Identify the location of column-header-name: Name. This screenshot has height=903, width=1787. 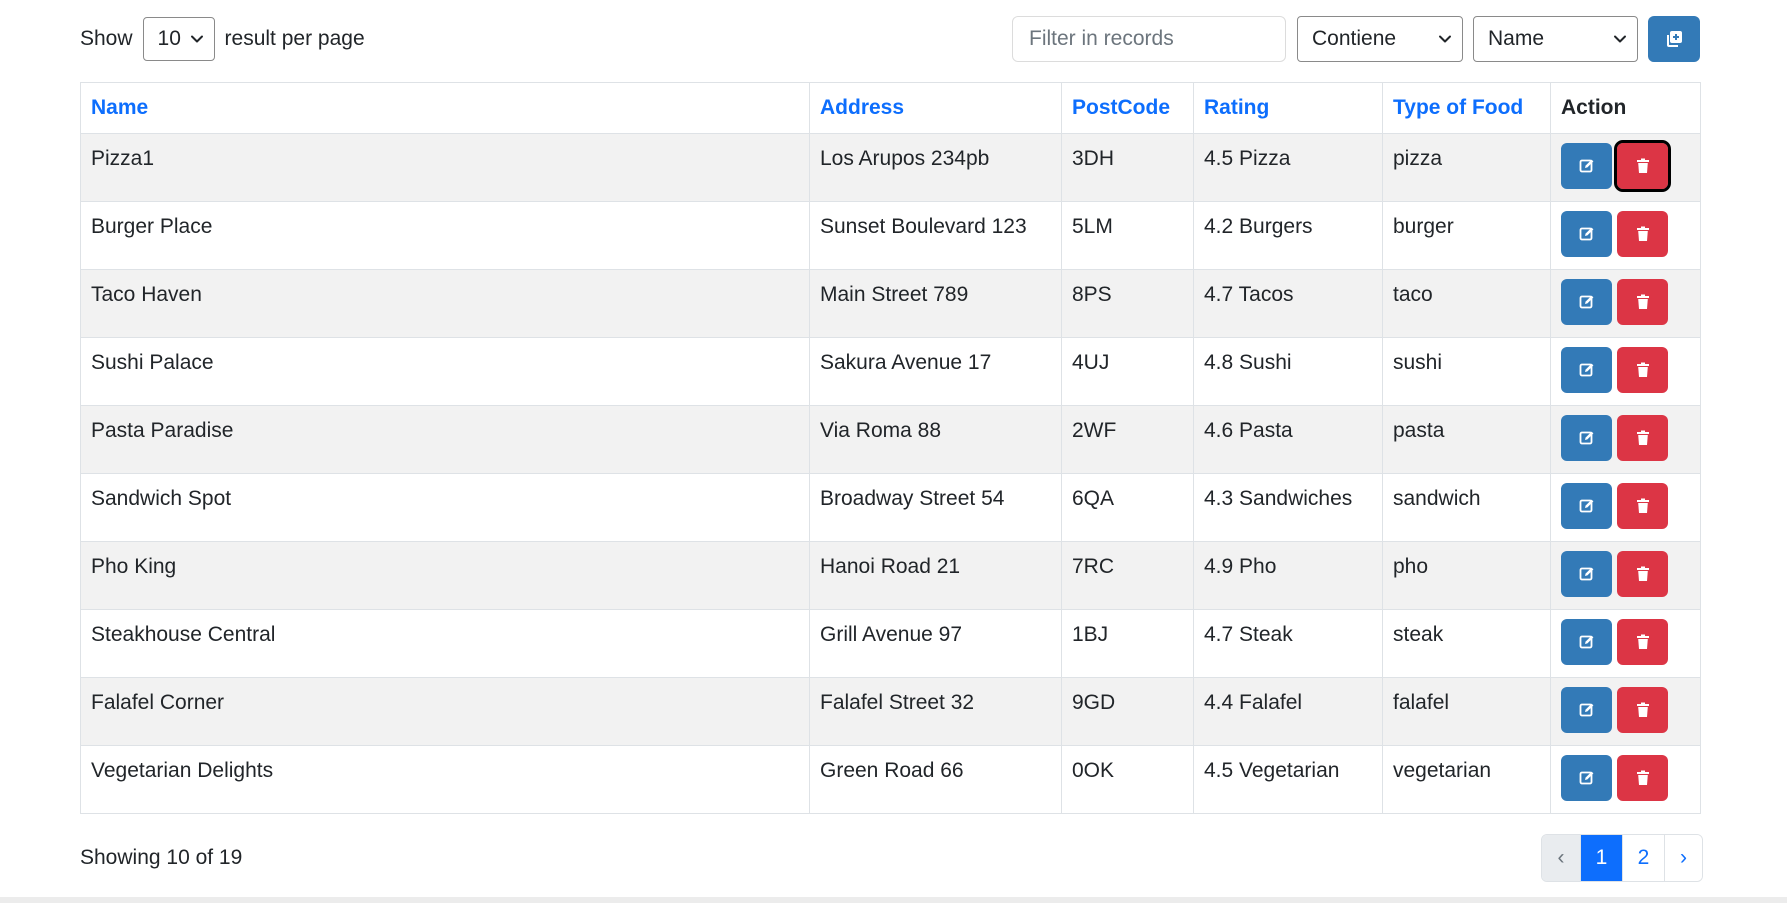
(445, 108).